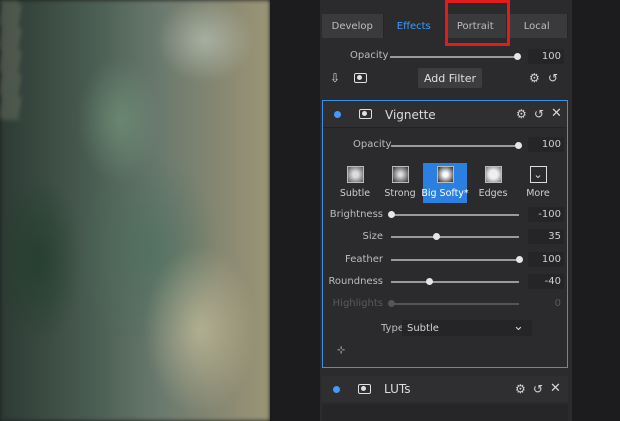 This screenshot has width=620, height=421. I want to click on slider-value: 0, so click(546, 303).